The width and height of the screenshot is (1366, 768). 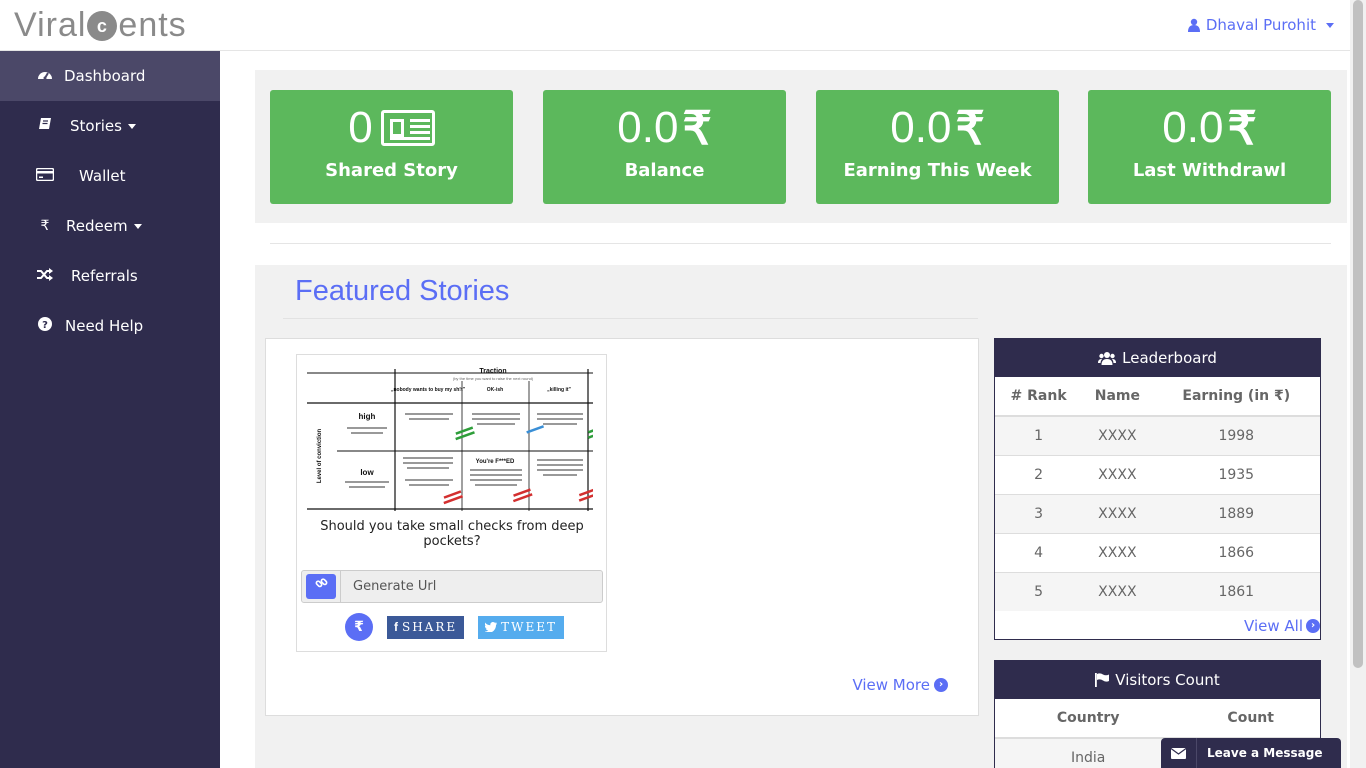 What do you see at coordinates (1236, 474) in the screenshot?
I see `earning-cell: 1935` at bounding box center [1236, 474].